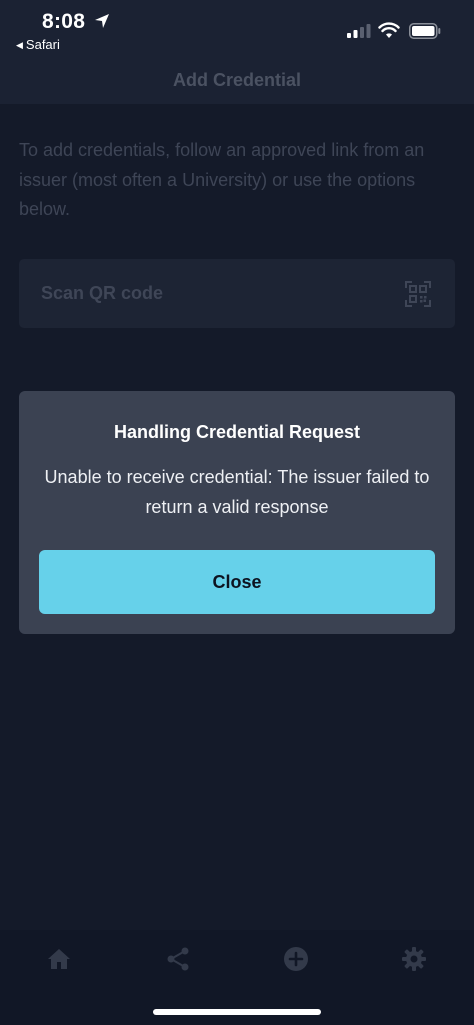 The image size is (474, 1025). I want to click on page-title: Add Credential, so click(236, 80).